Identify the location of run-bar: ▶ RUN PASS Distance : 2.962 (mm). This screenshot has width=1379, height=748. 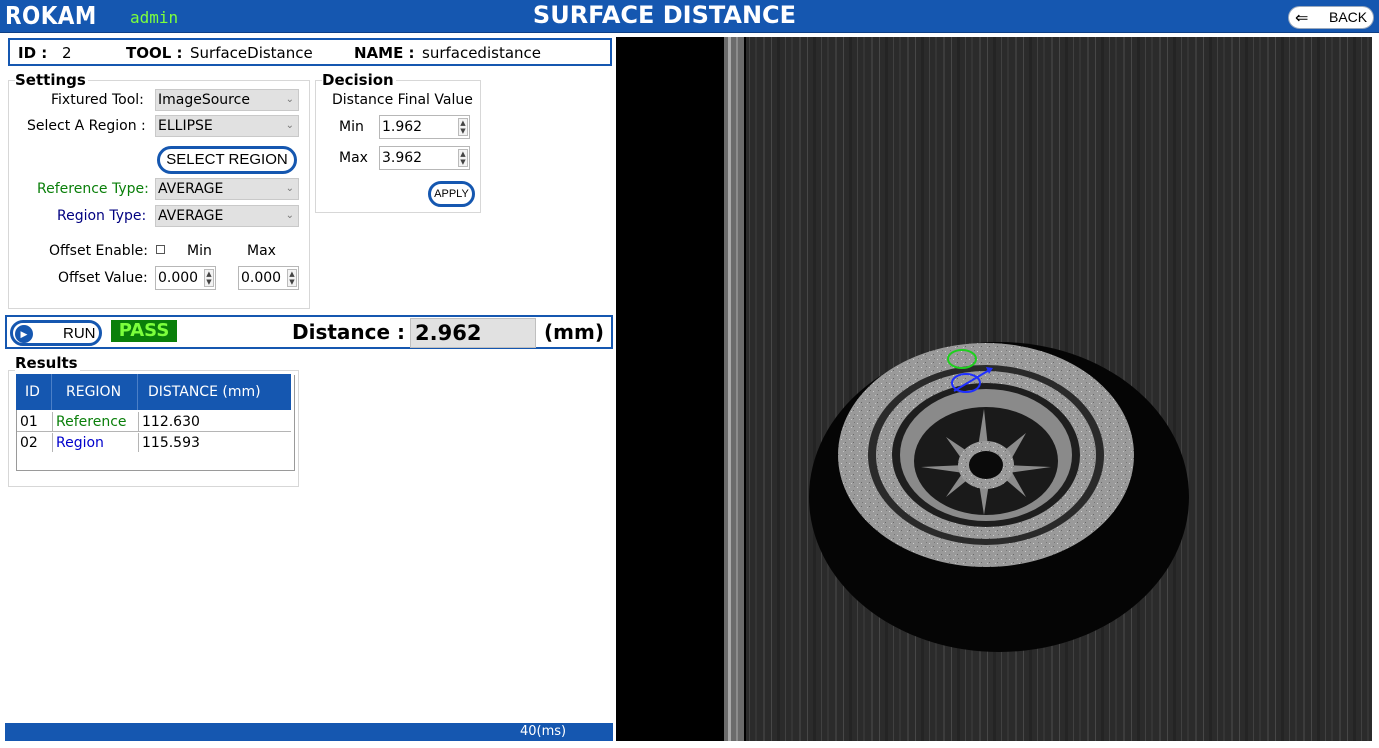
(309, 332).